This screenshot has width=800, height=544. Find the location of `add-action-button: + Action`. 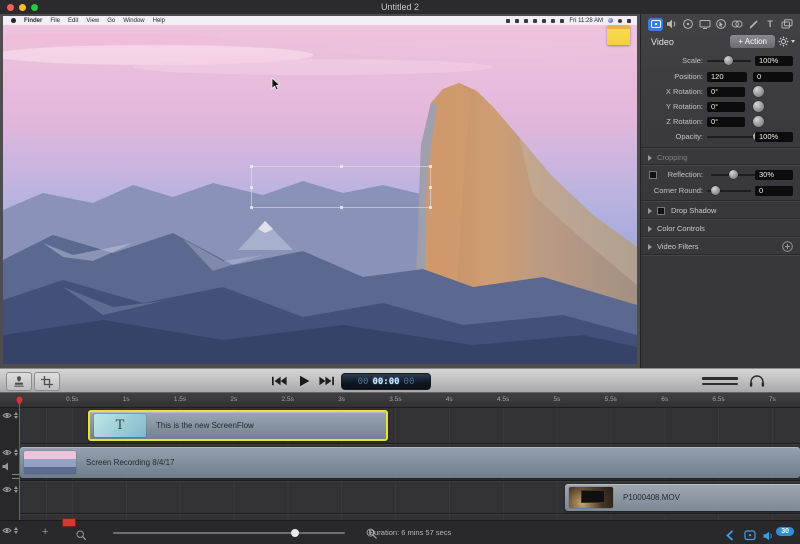

add-action-button: + Action is located at coordinates (752, 41).